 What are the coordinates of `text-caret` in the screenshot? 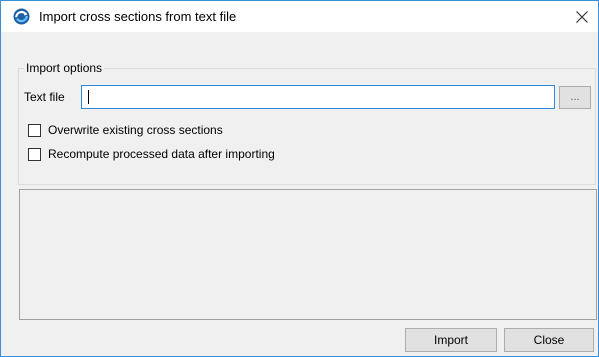 It's located at (88, 97).